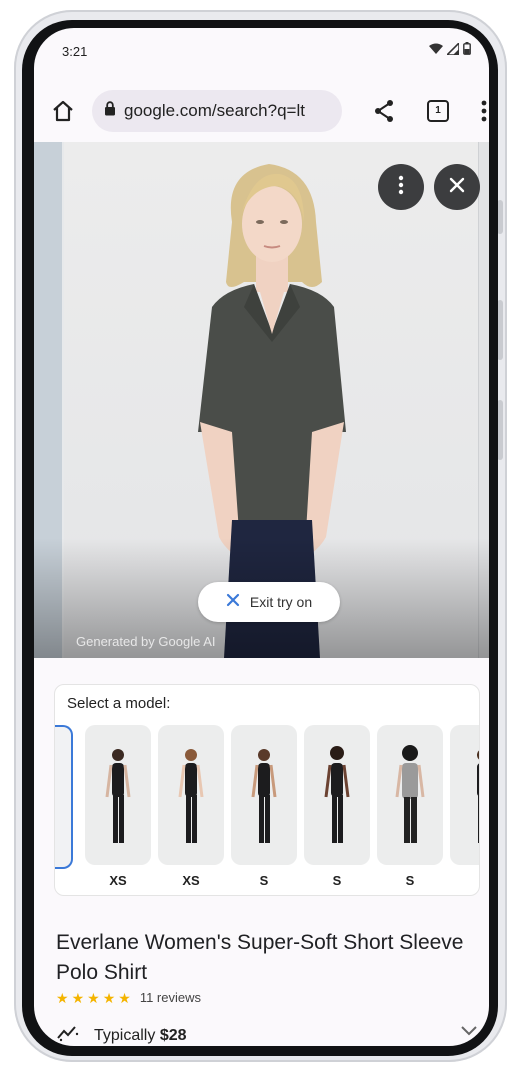  I want to click on tabs-icon: 1, so click(438, 111).